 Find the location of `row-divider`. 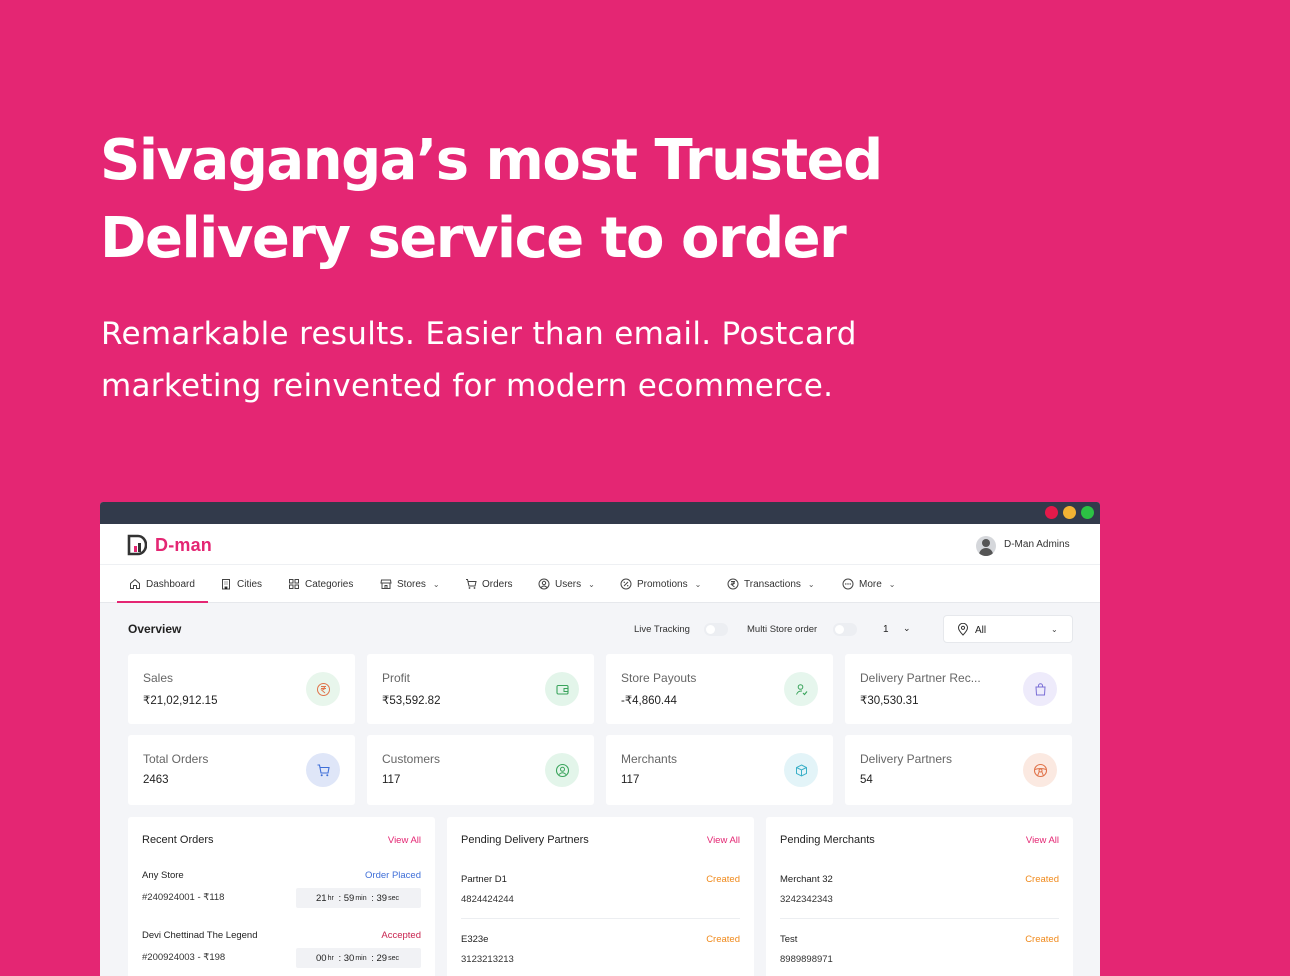

row-divider is located at coordinates (600, 918).